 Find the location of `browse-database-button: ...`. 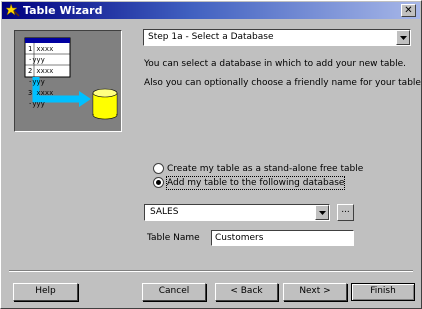

browse-database-button: ... is located at coordinates (345, 212).